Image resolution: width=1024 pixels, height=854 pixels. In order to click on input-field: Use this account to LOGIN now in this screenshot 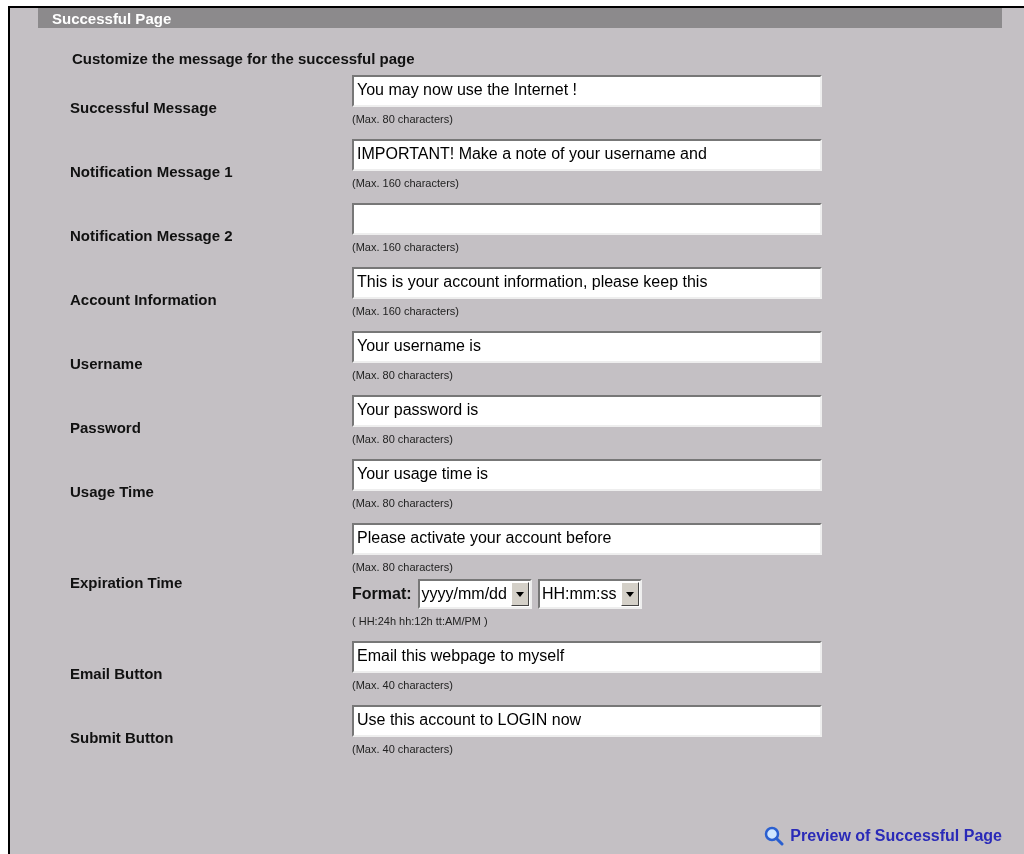, I will do `click(587, 721)`.